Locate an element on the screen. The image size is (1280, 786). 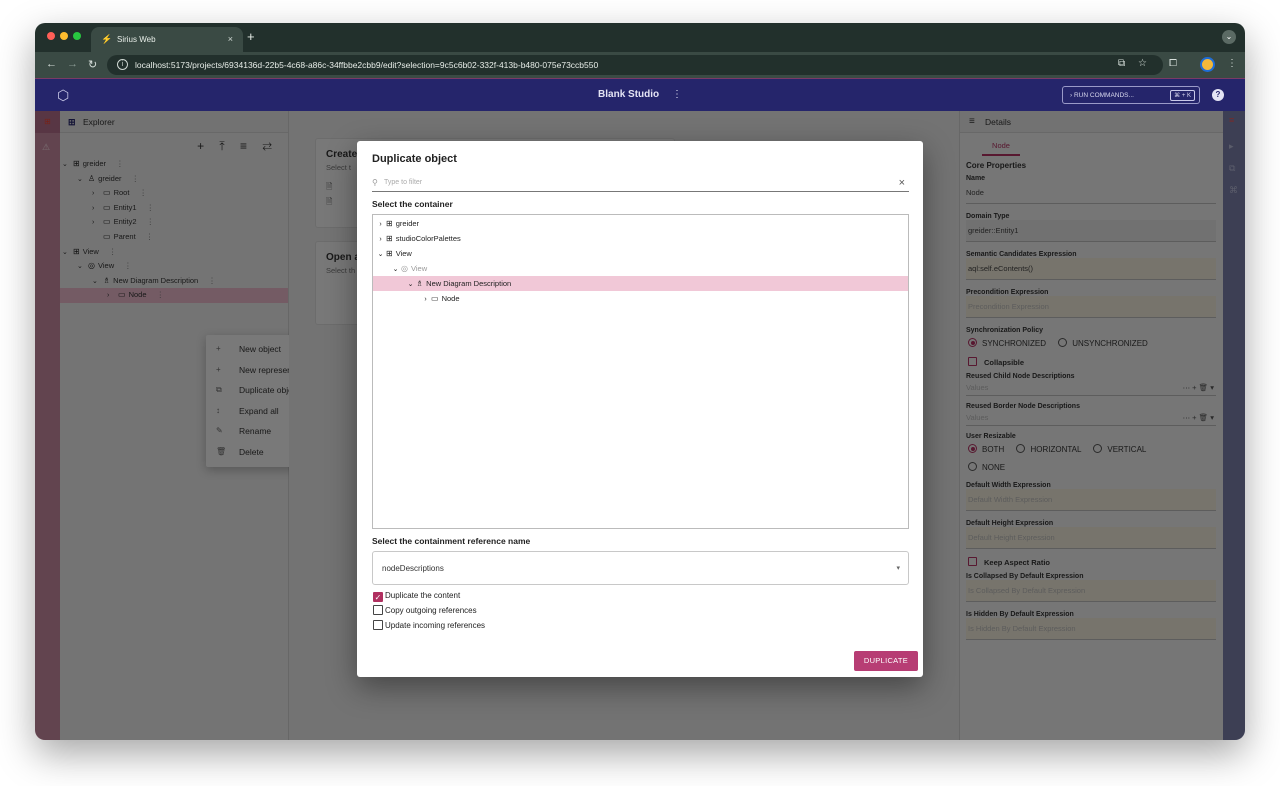
container-tree-item: ⌄ ⊞ View is located at coordinates (640, 253).